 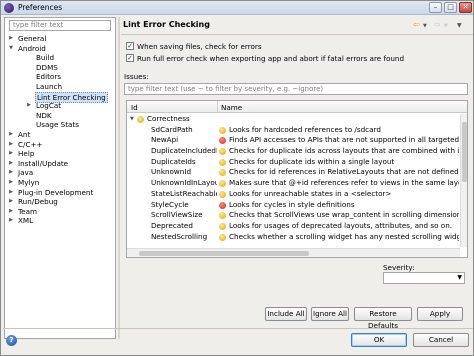 What do you see at coordinates (32, 38) in the screenshot?
I see `tree-item-label: General` at bounding box center [32, 38].